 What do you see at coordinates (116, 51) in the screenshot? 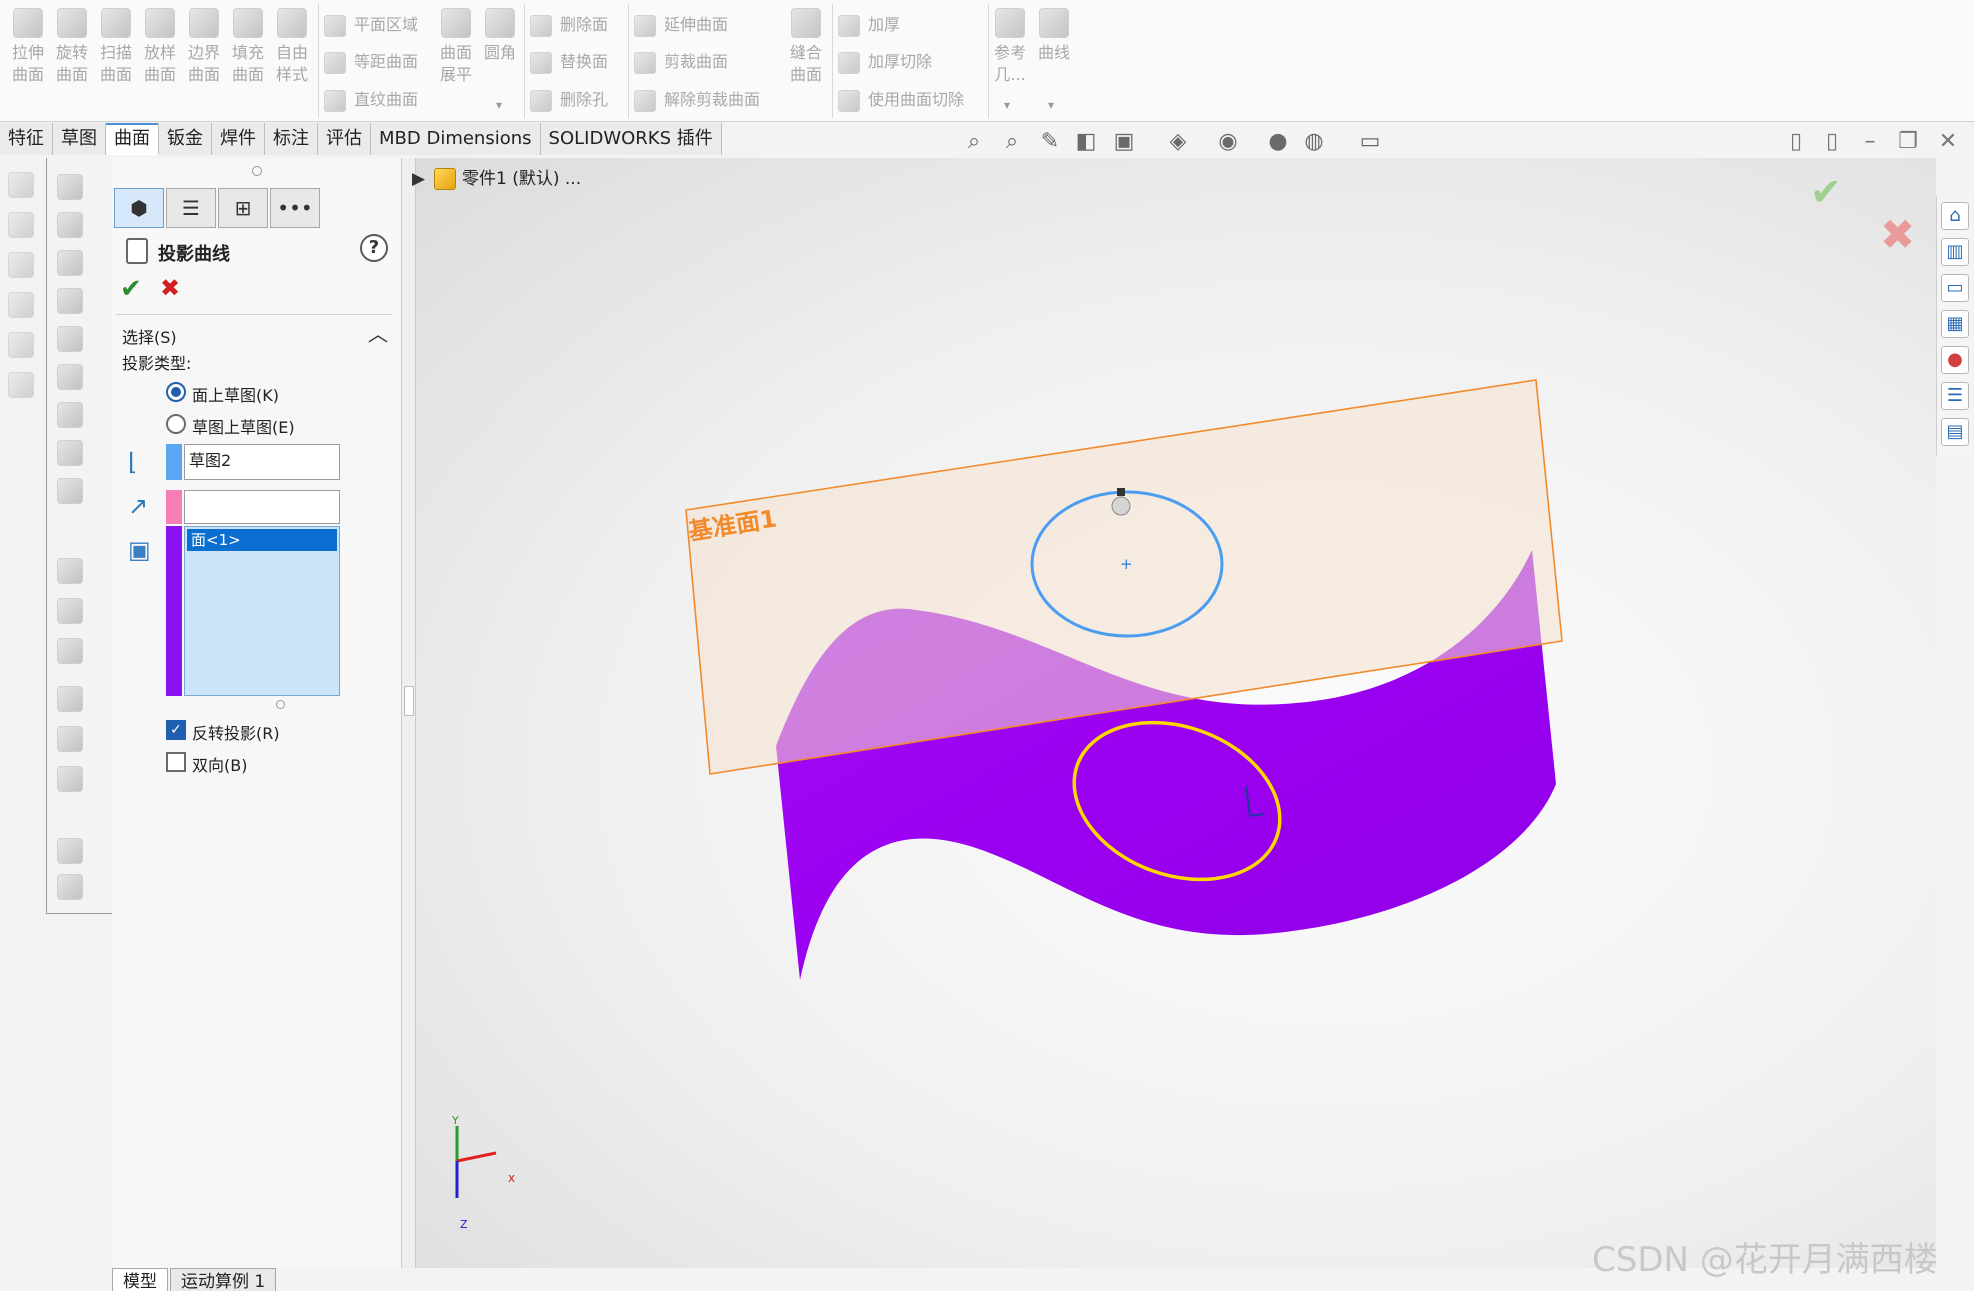
I see `swept-surface-button: 扫描 曲面` at bounding box center [116, 51].